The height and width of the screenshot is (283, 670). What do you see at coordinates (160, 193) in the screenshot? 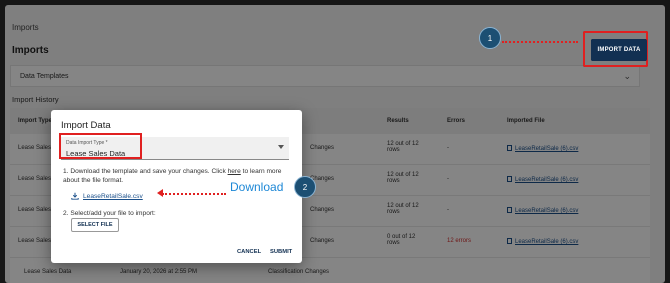
I see `arrow-left-icon` at bounding box center [160, 193].